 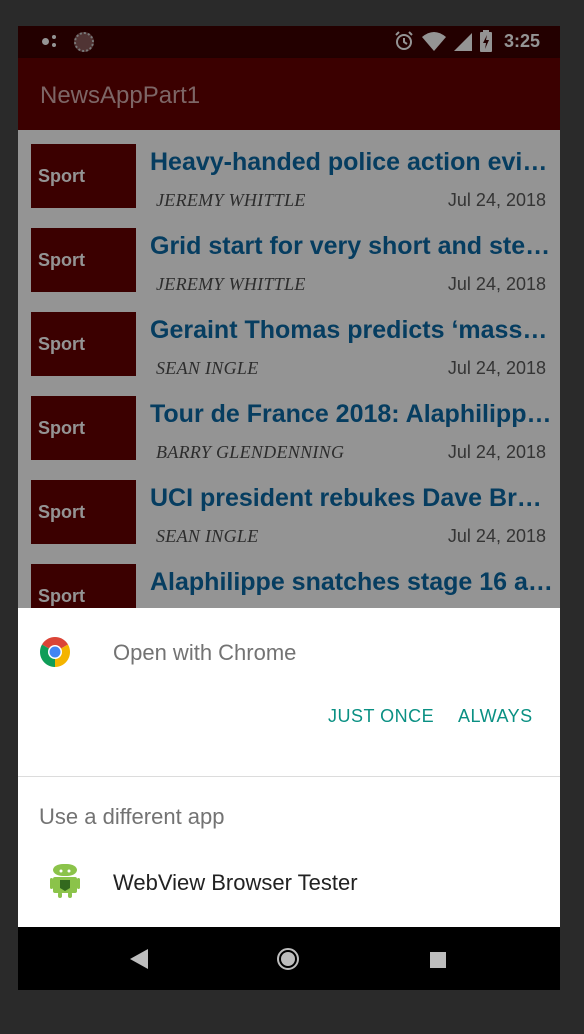 What do you see at coordinates (205, 652) in the screenshot?
I see `open-with-label: Open with Chrome` at bounding box center [205, 652].